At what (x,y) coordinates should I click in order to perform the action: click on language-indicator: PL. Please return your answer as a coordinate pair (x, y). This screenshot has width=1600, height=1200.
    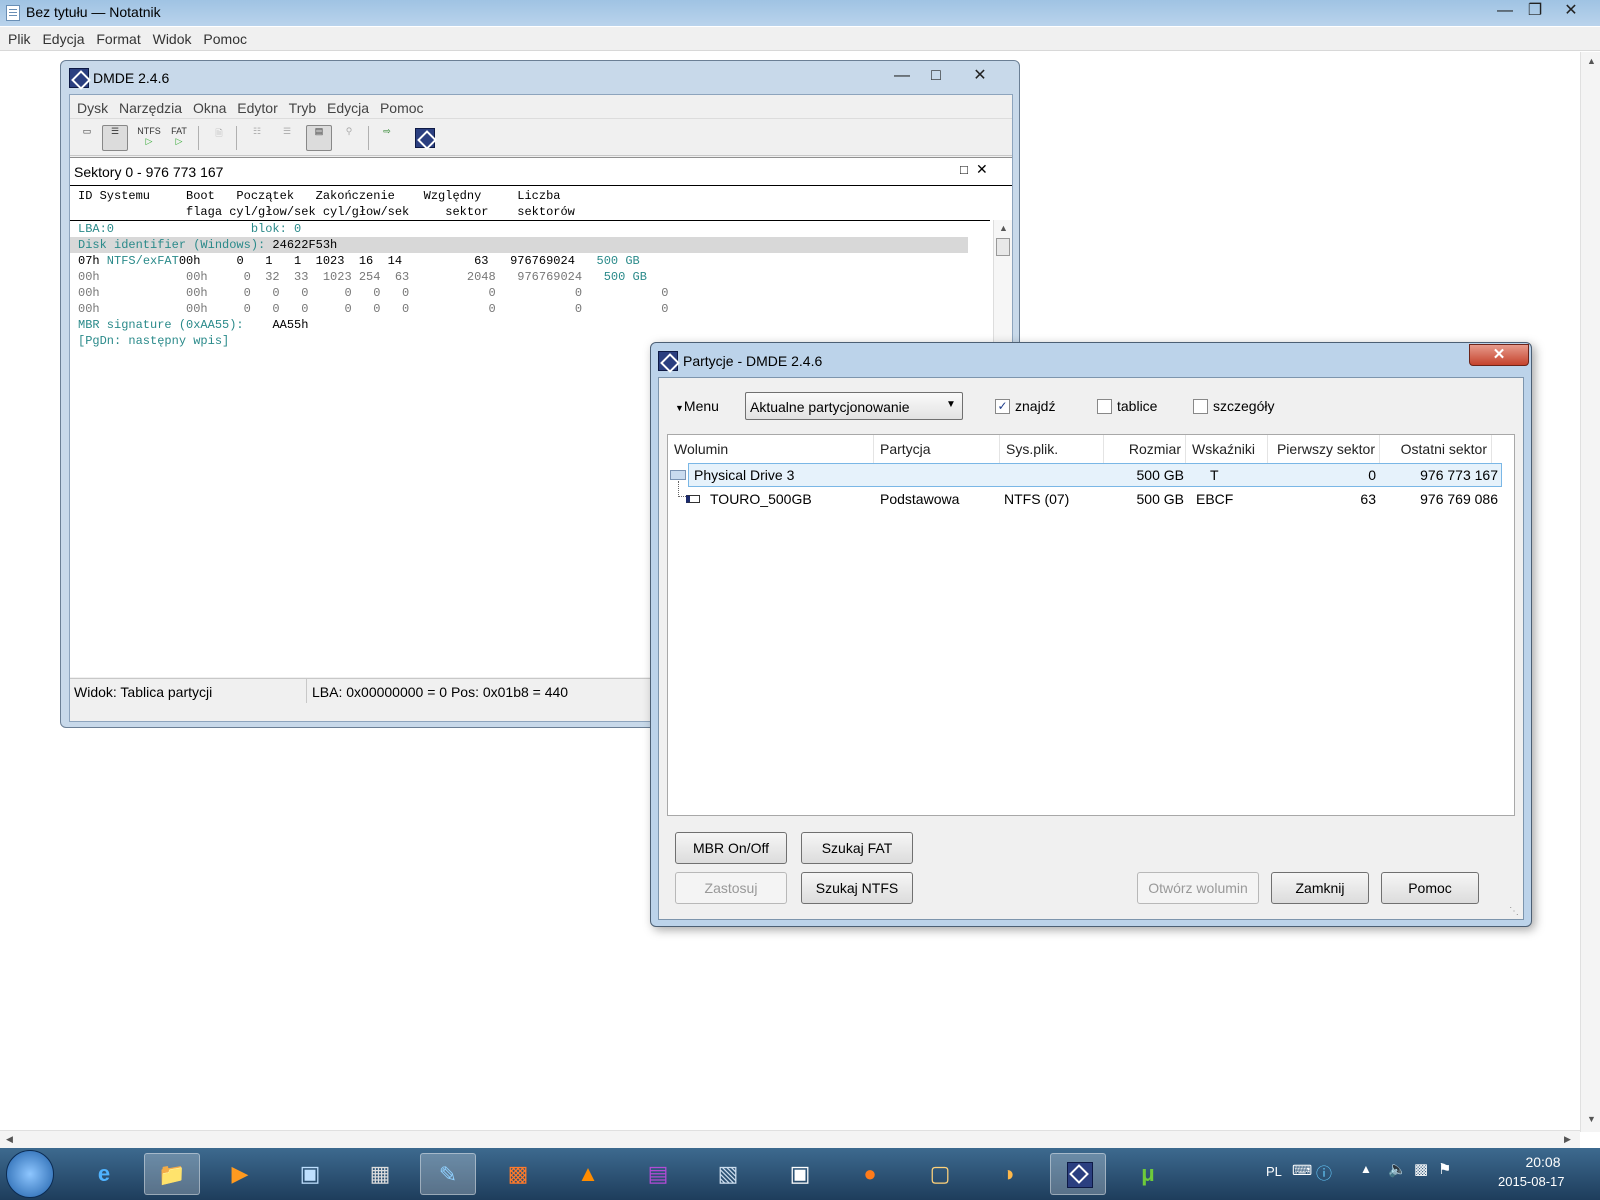
    Looking at the image, I should click on (1274, 1171).